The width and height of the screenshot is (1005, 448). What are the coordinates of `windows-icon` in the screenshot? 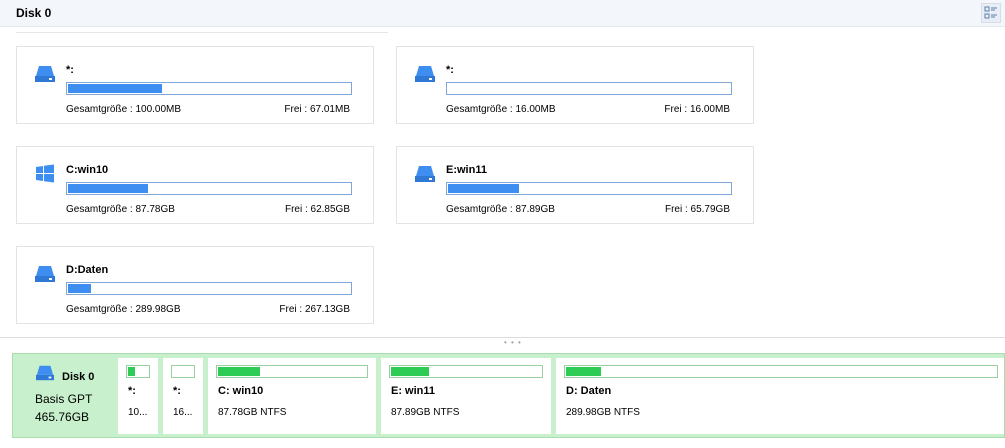 It's located at (45, 173).